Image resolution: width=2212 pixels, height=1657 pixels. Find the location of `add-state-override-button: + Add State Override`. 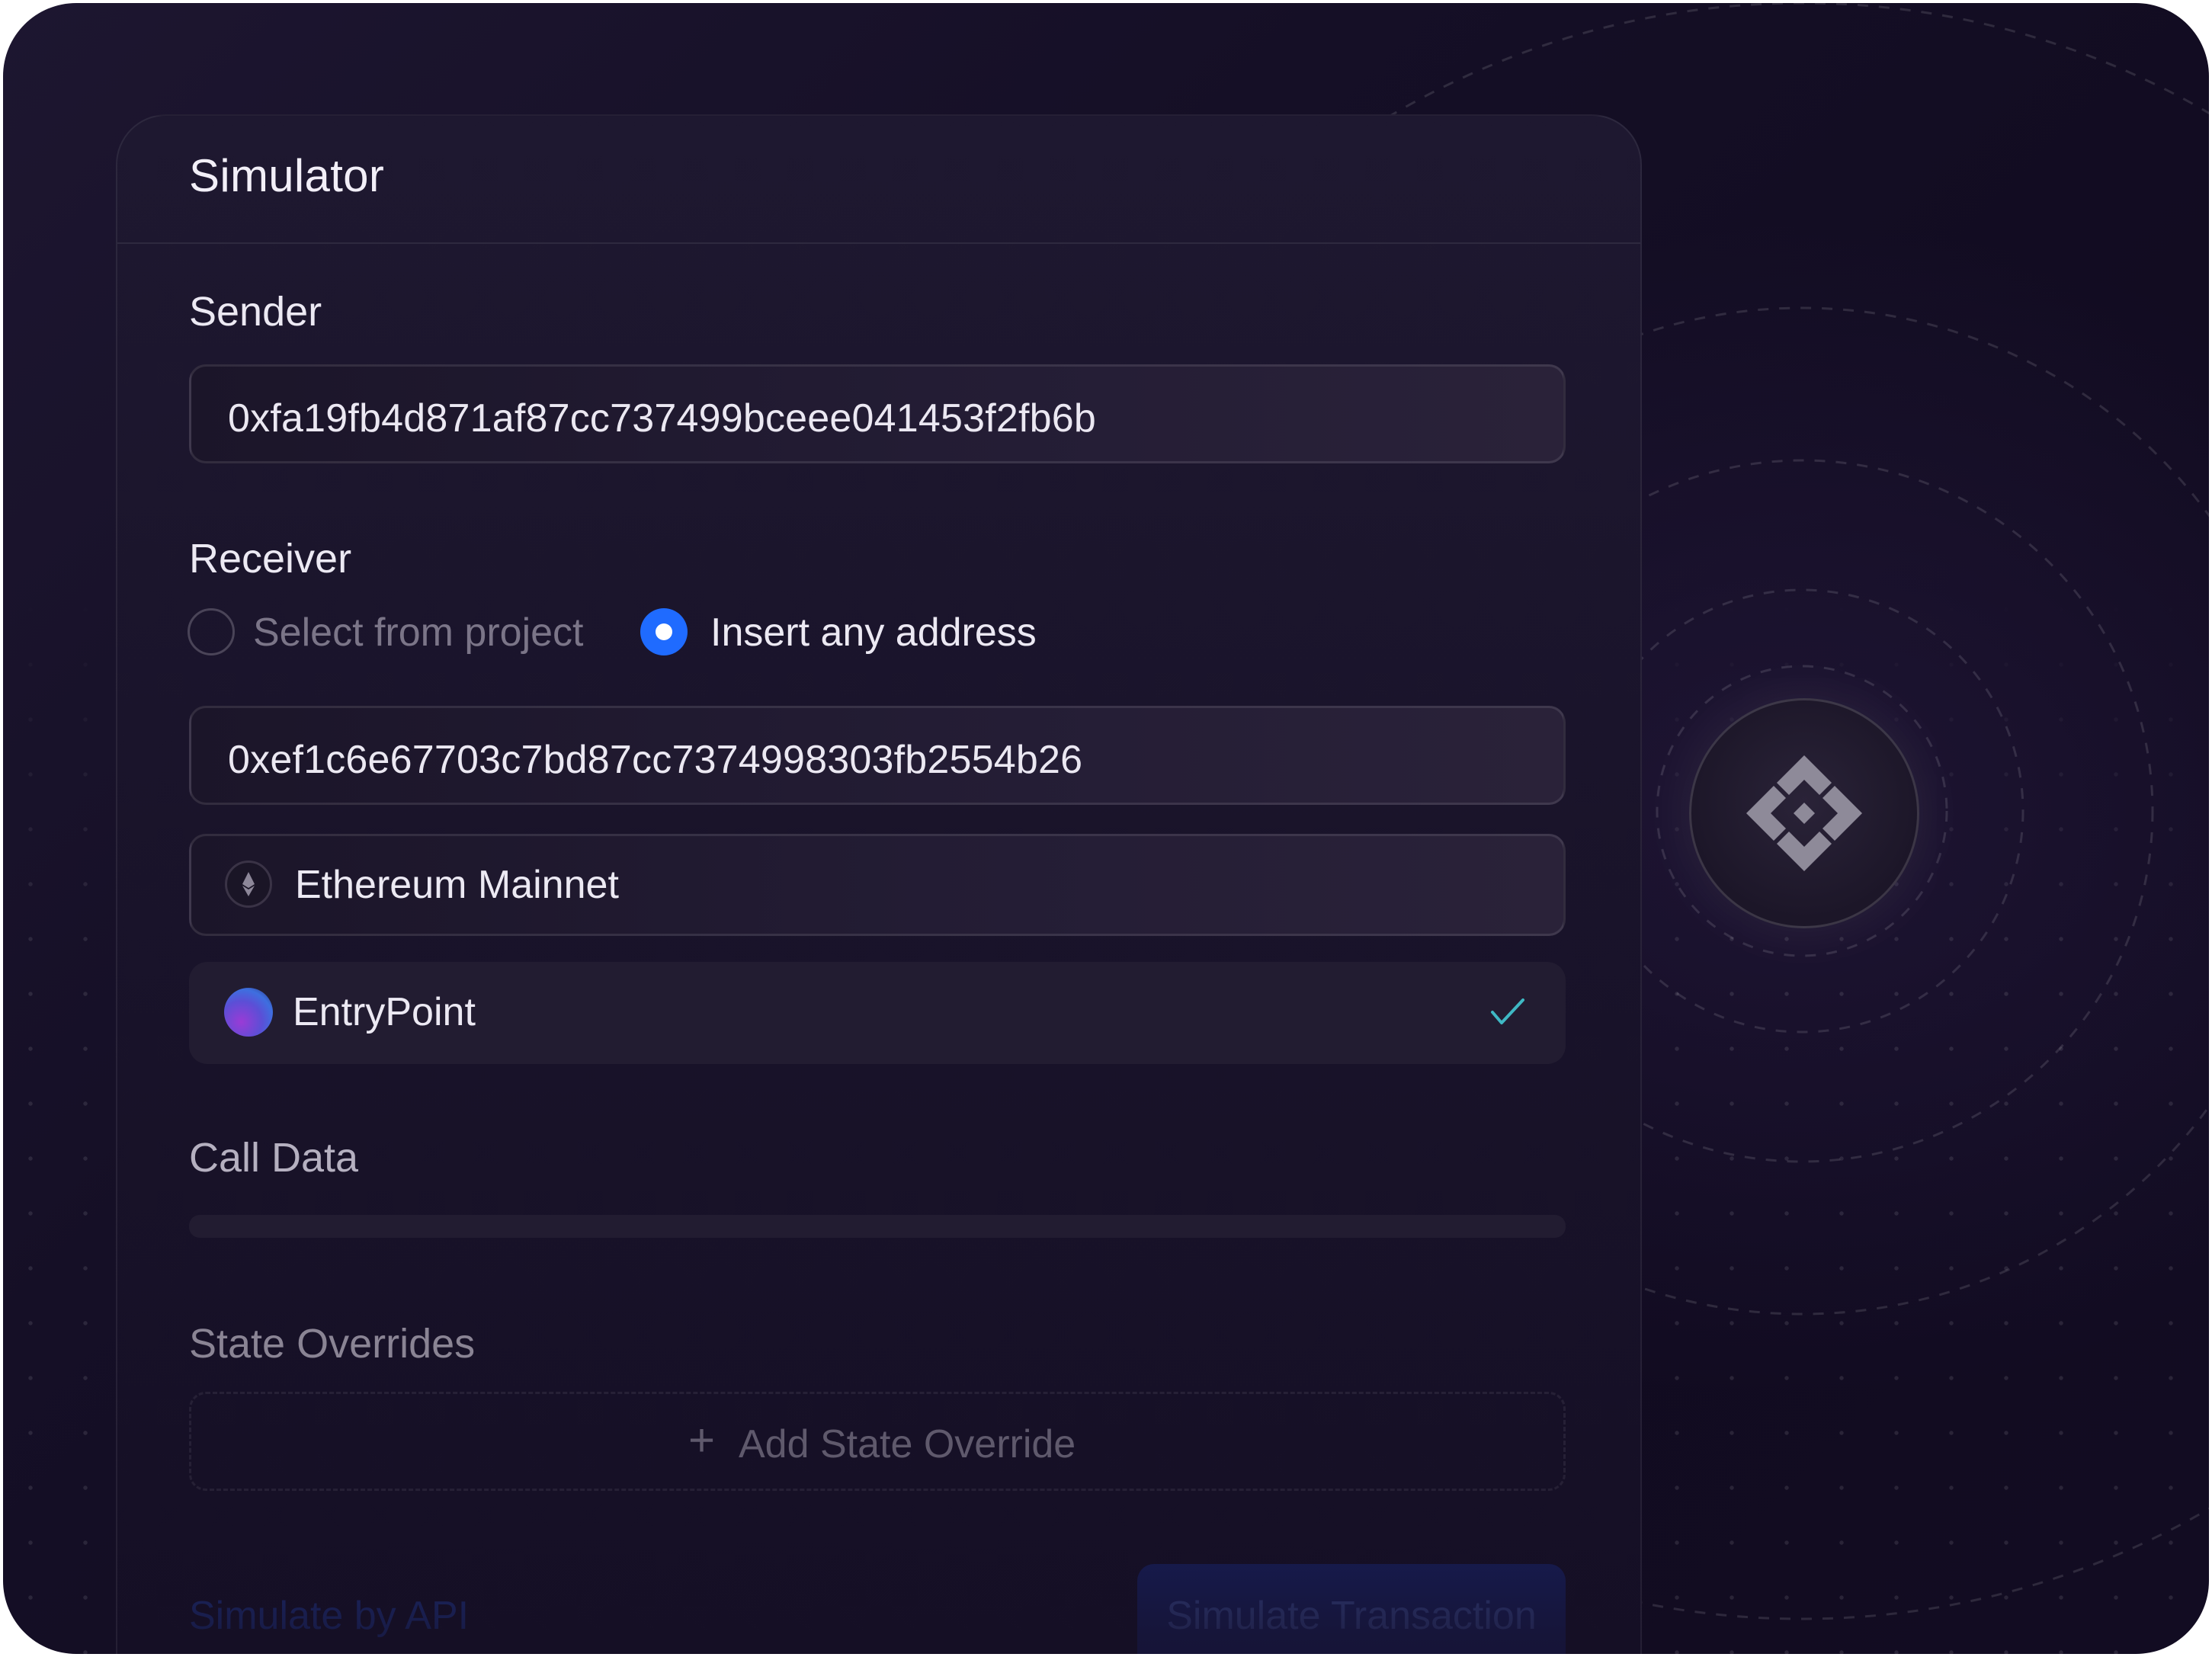

add-state-override-button: + Add State Override is located at coordinates (877, 1441).